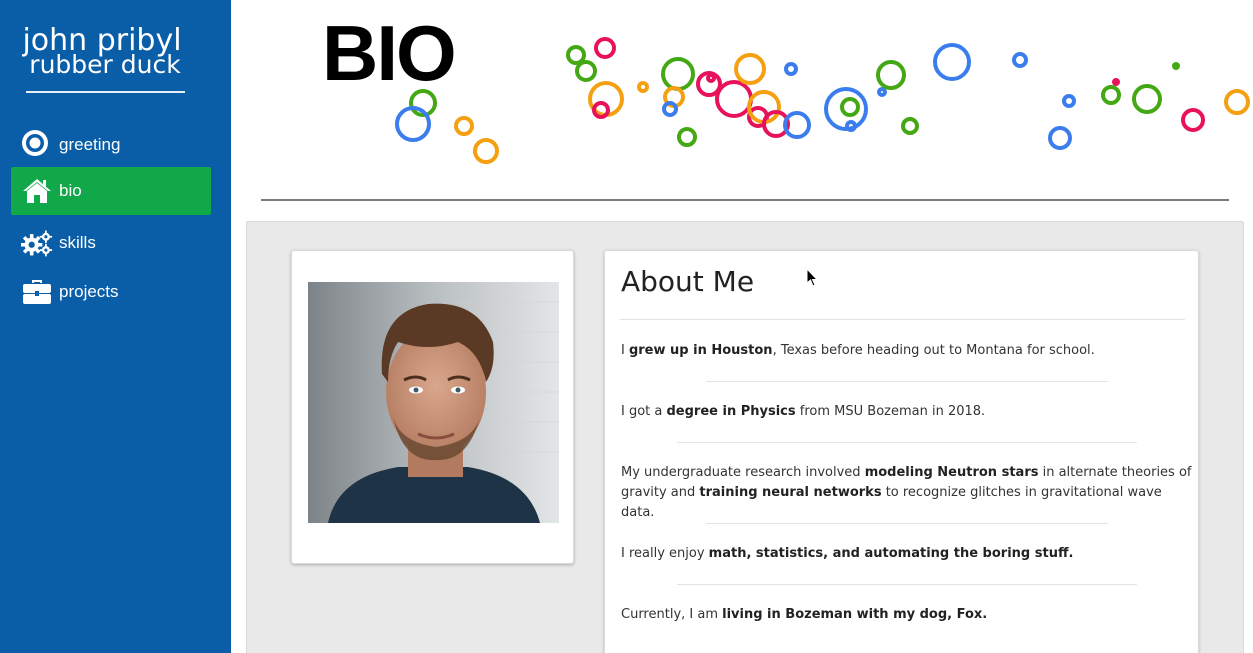 This screenshot has width=1253, height=653. Describe the element at coordinates (902, 319) in the screenshot. I see `about-divider` at that location.